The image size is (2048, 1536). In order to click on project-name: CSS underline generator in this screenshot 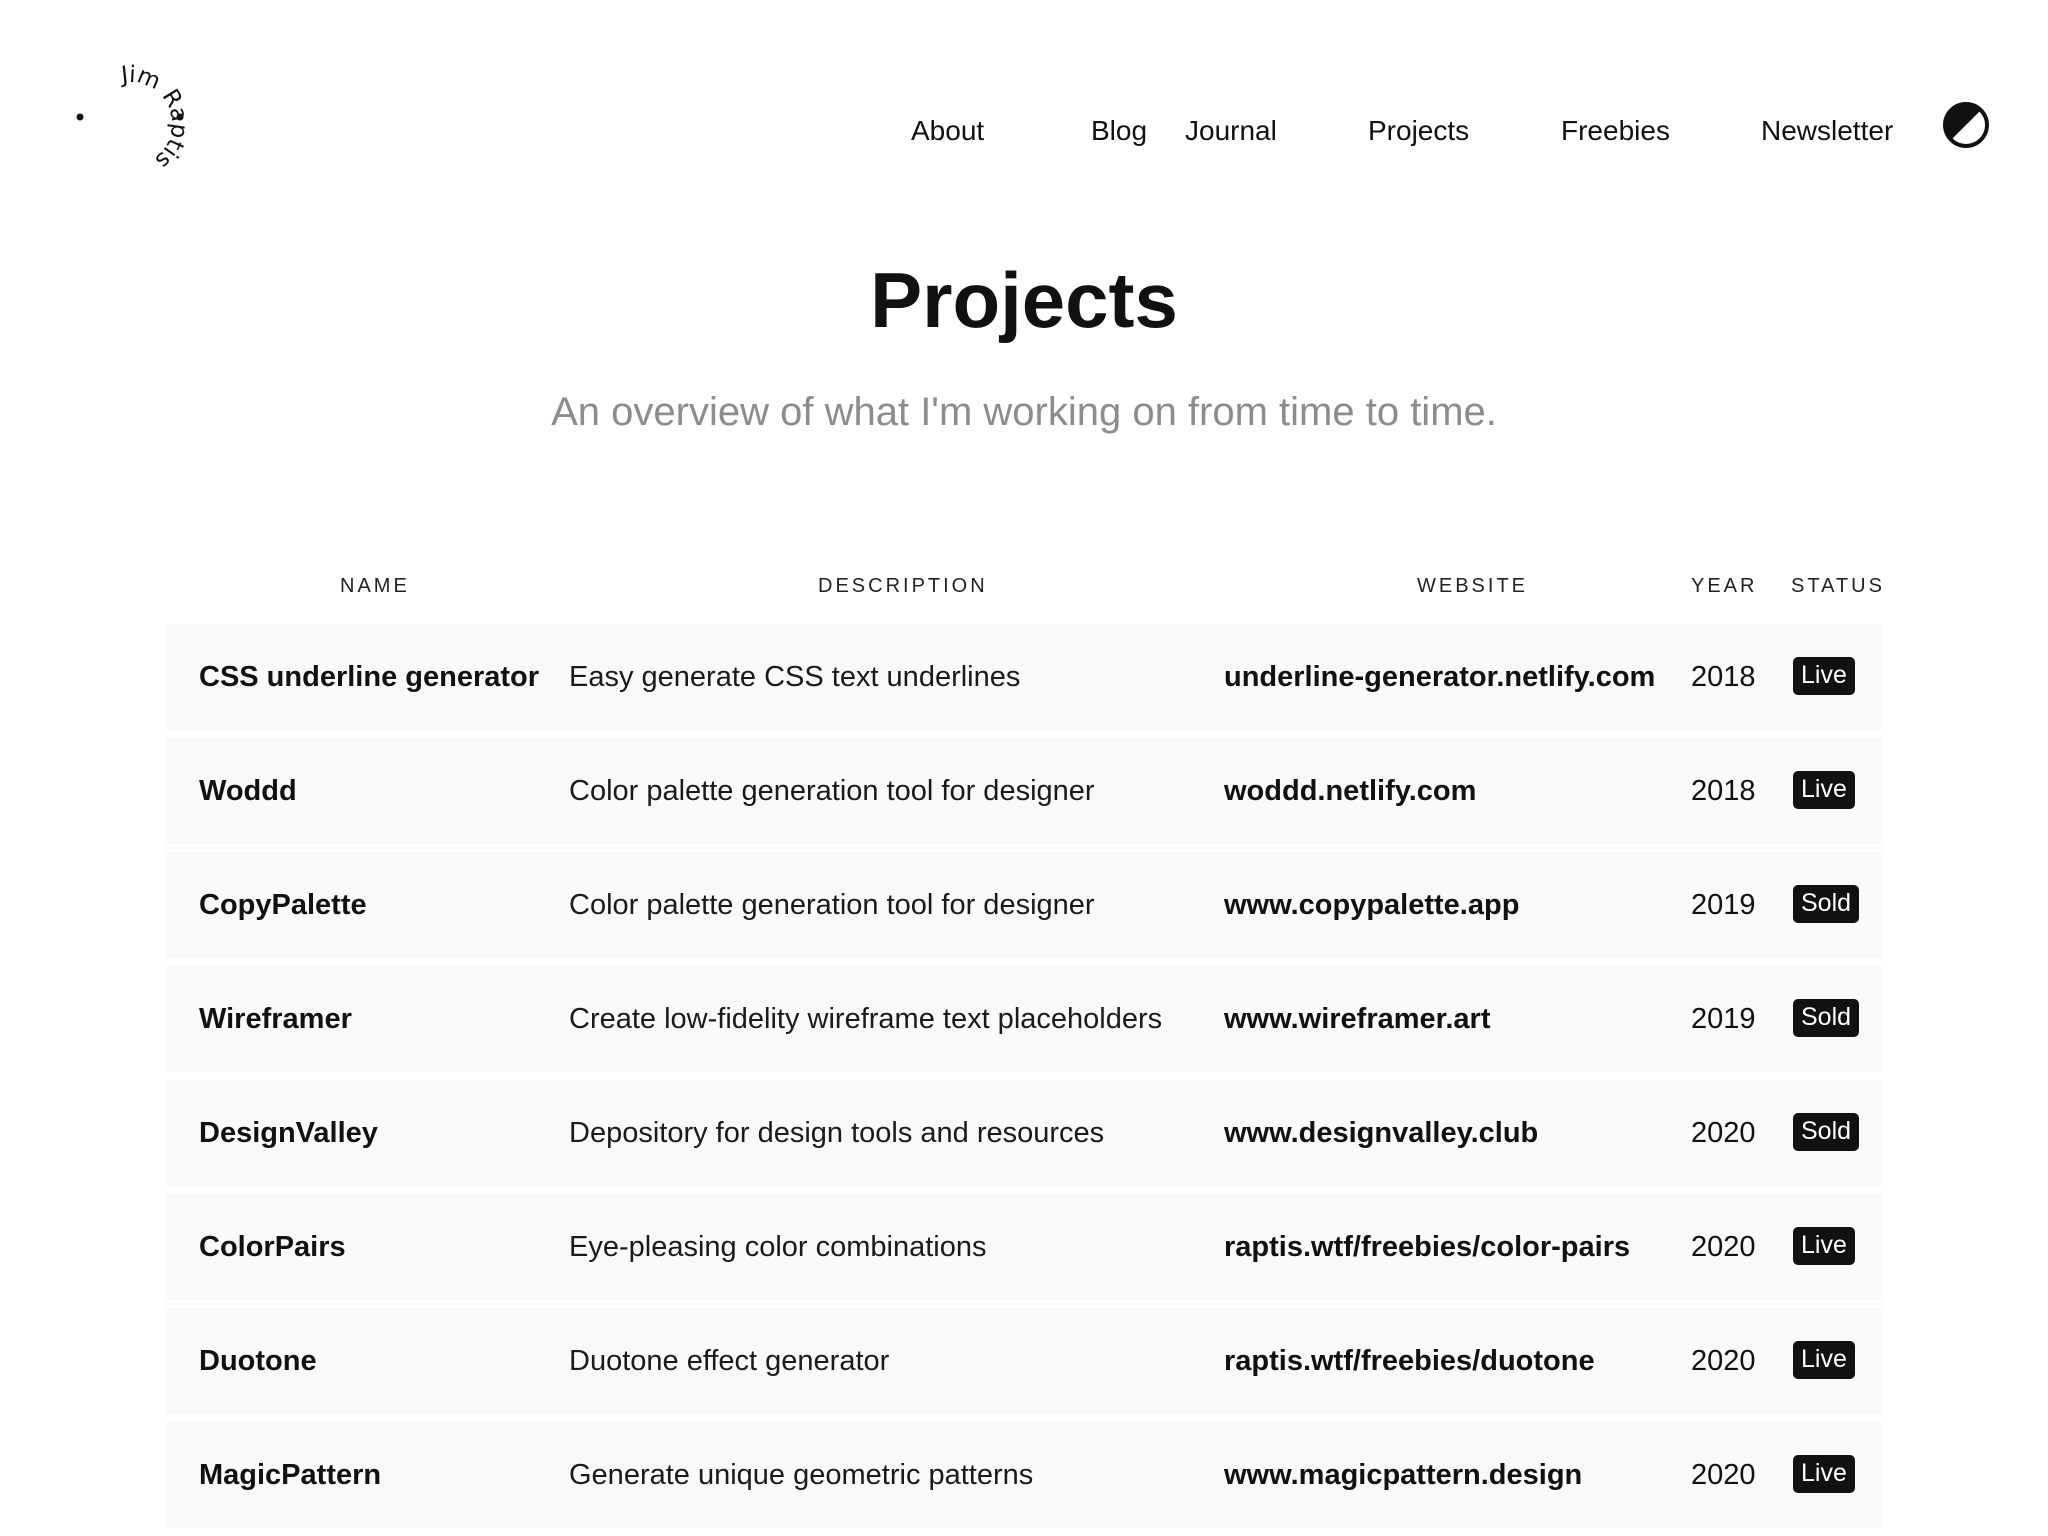, I will do `click(369, 677)`.